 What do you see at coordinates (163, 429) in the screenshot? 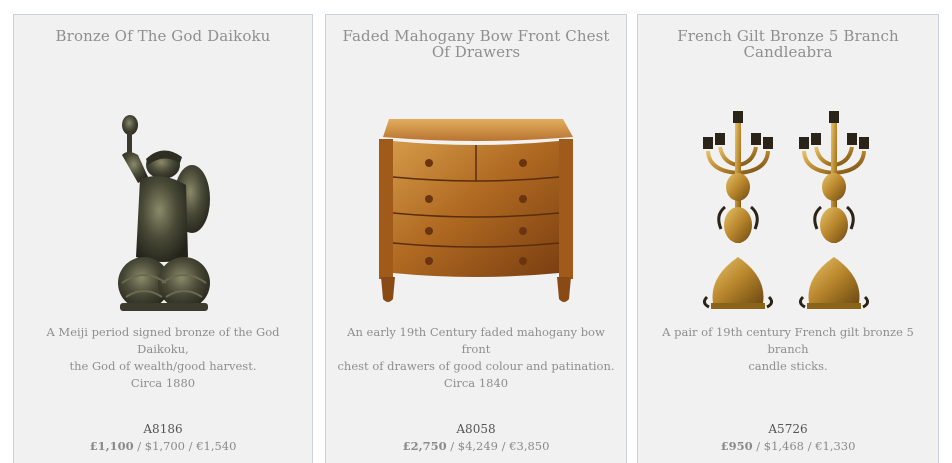
I see `product-reference: A8186` at bounding box center [163, 429].